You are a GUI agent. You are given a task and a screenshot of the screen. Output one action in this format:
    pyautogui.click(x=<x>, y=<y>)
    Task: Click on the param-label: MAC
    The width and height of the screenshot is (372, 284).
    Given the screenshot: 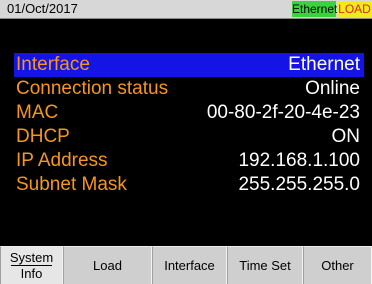 What is the action you would take?
    pyautogui.click(x=37, y=112)
    